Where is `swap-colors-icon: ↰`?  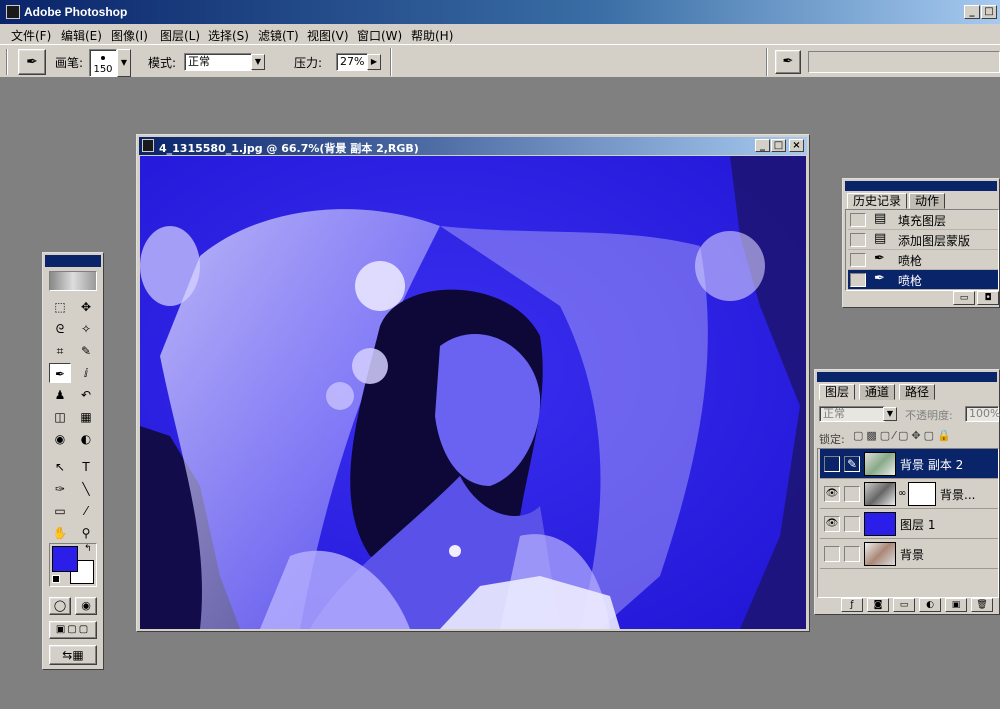 swap-colors-icon: ↰ is located at coordinates (88, 549).